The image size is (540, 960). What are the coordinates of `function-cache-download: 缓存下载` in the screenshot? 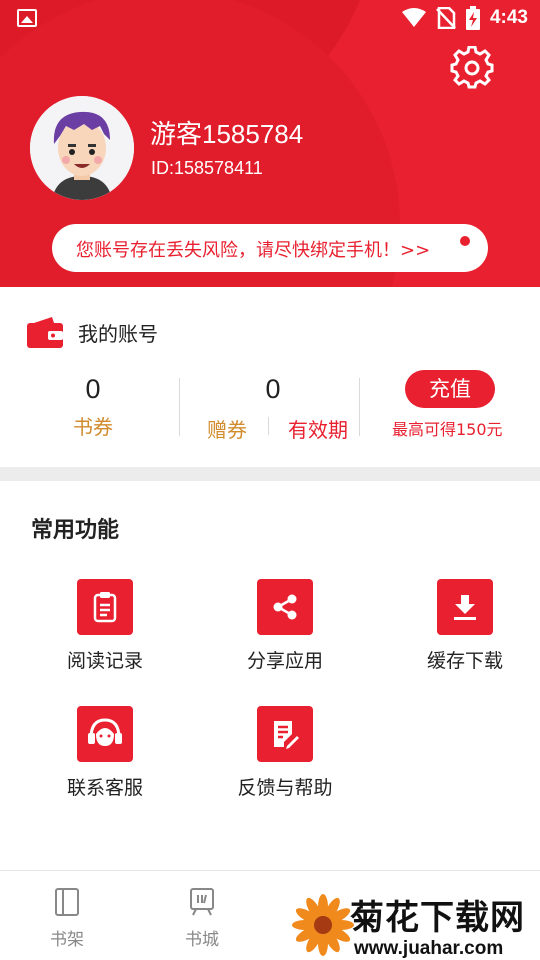 It's located at (465, 626).